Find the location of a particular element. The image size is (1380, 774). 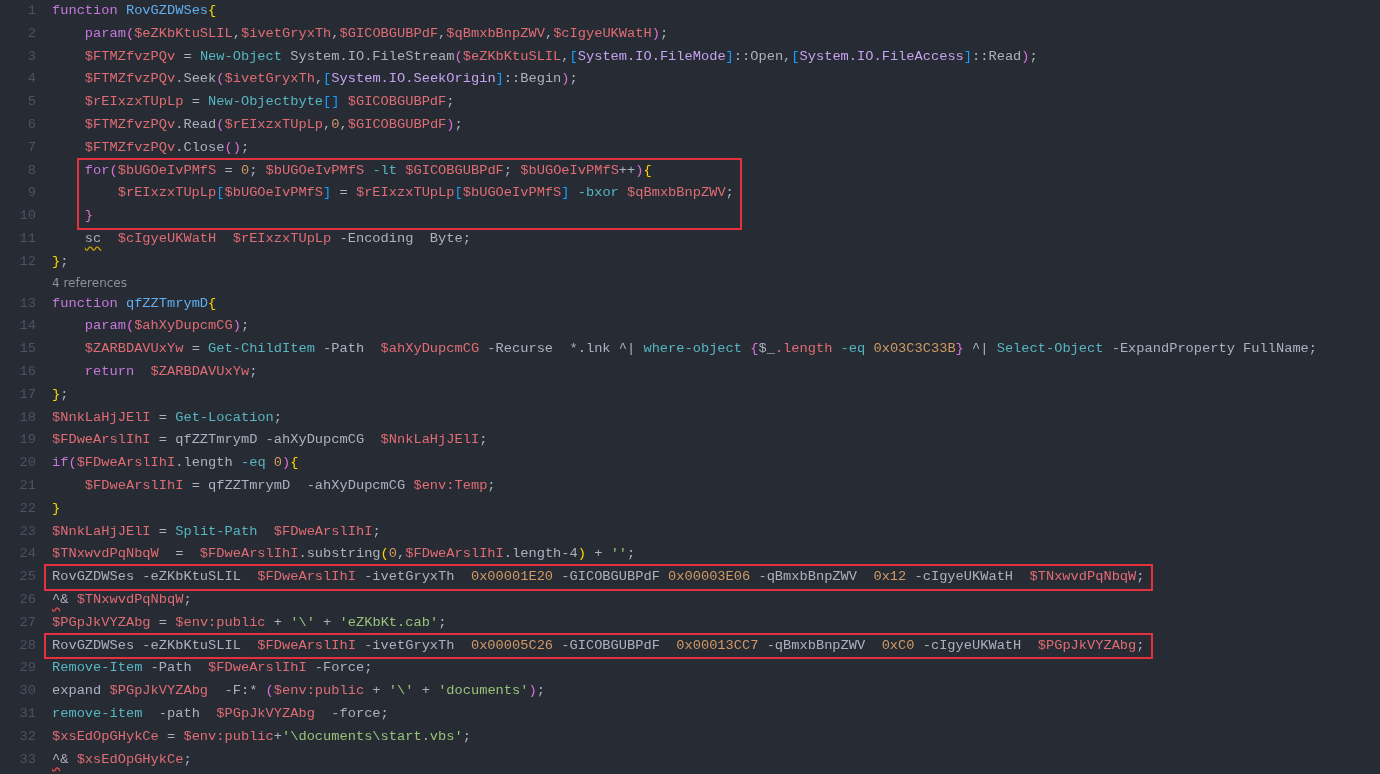

code-line: Remove-Item -Path $FDweArslIhI -Force; is located at coordinates (212, 668).